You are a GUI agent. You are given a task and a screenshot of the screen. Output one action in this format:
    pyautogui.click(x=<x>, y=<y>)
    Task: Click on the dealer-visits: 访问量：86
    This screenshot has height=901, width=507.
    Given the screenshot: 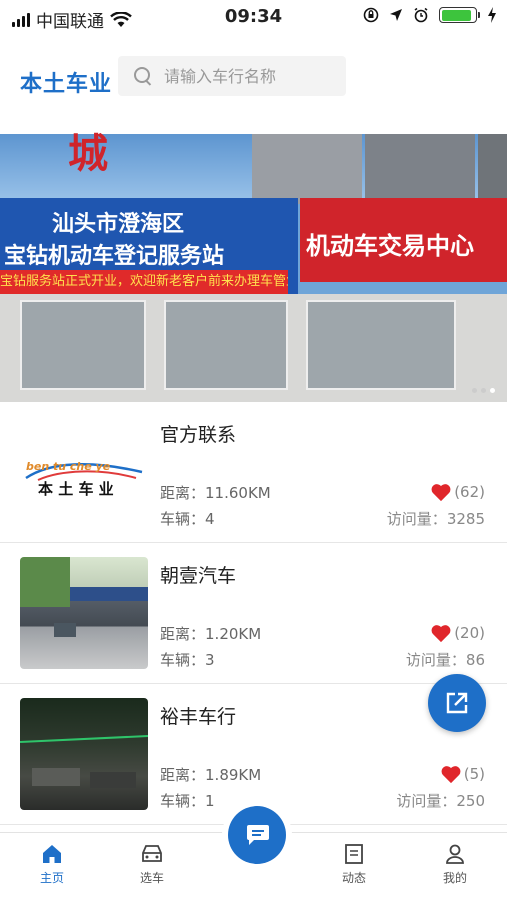 What is the action you would take?
    pyautogui.click(x=445, y=659)
    